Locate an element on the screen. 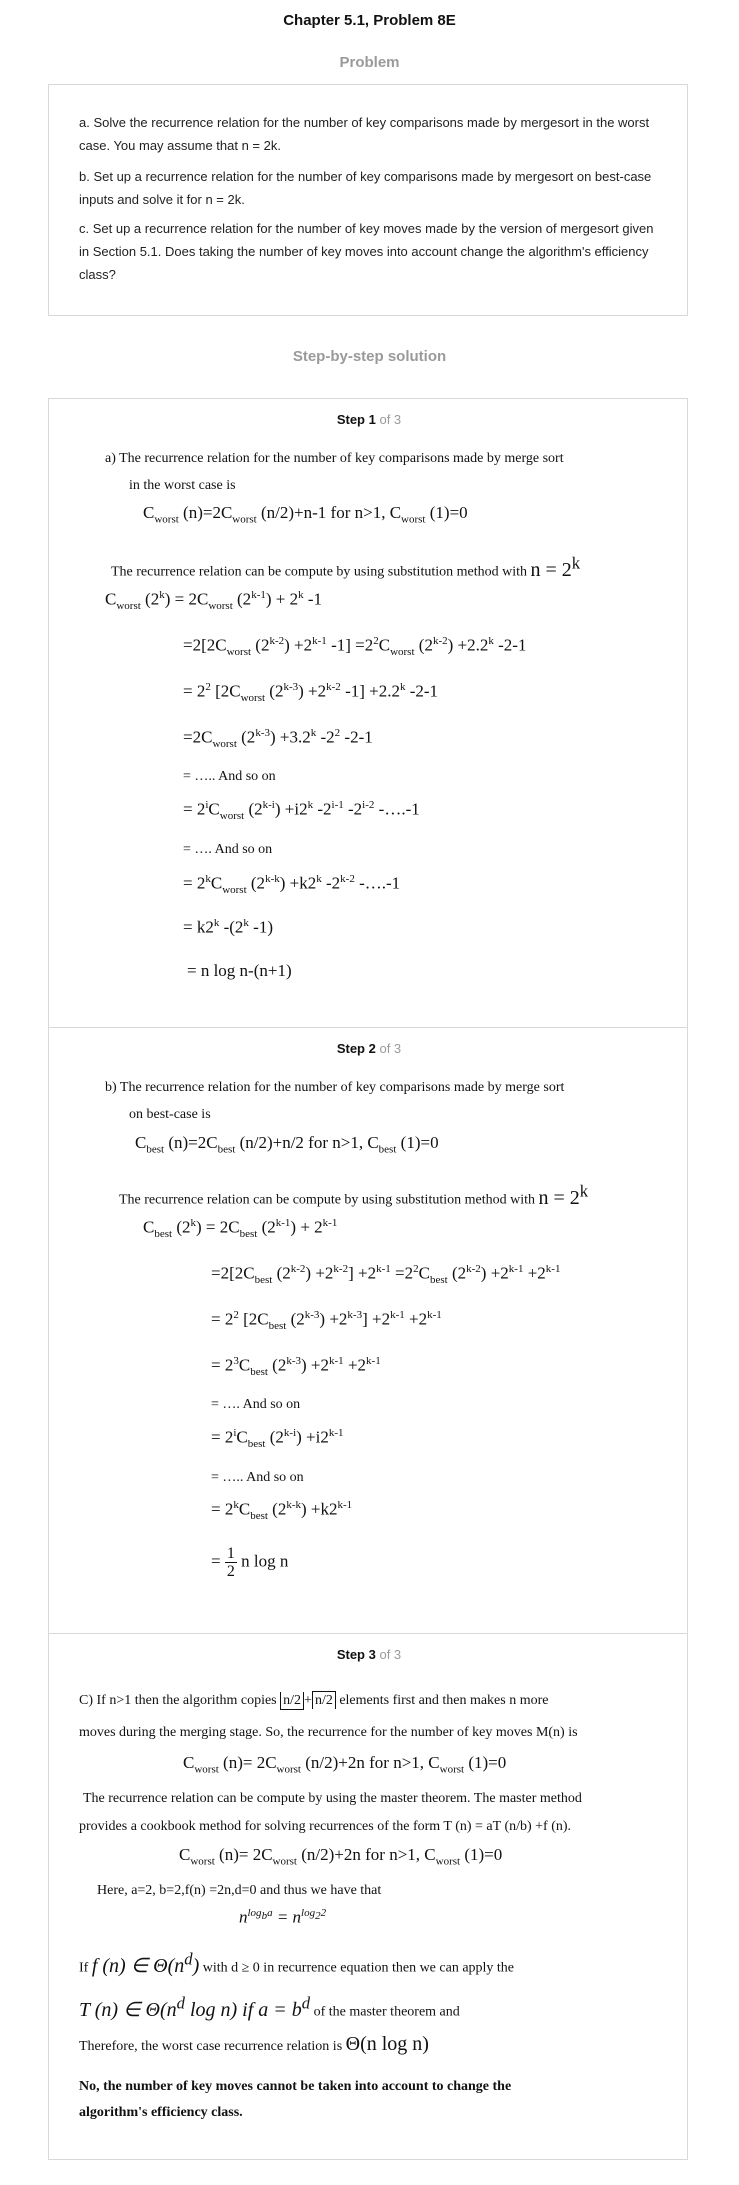 The image size is (739, 2185). step-2-eq-1: Cbest (2k) = 2Cbest (2k-1) + 2k-1 is located at coordinates (240, 1229).